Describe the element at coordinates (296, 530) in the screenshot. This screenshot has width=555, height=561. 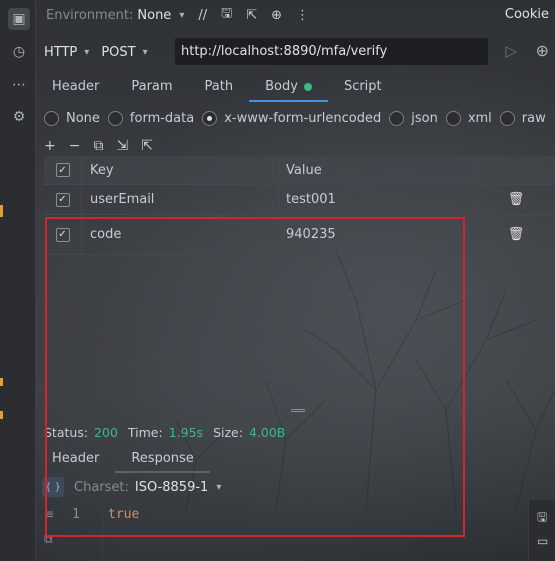
I see `response-editor: 1 true` at that location.